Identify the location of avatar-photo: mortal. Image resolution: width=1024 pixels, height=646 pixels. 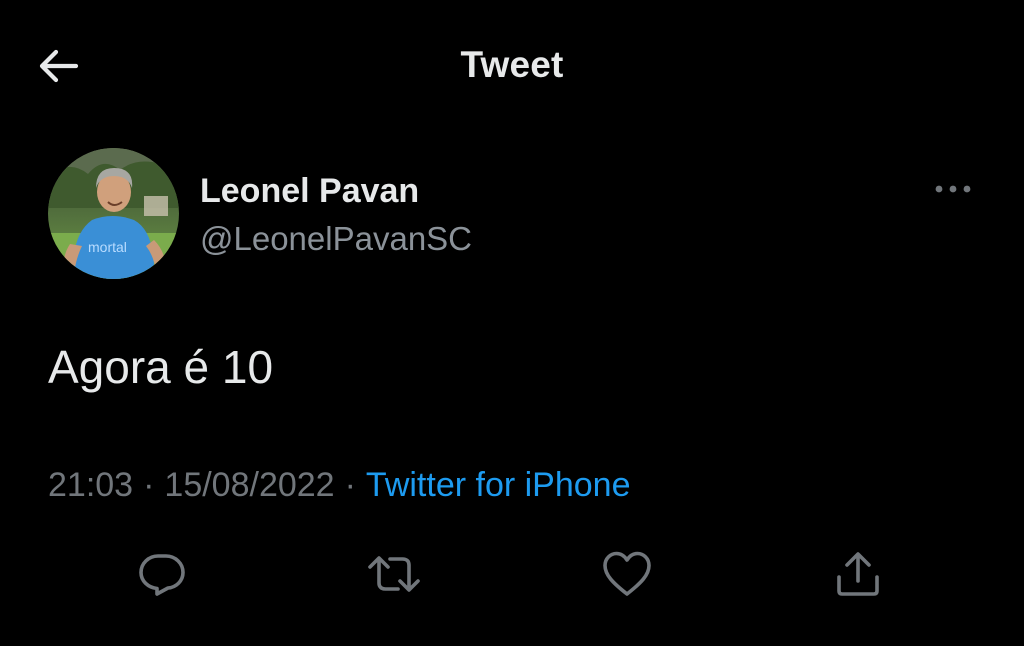
(113, 213).